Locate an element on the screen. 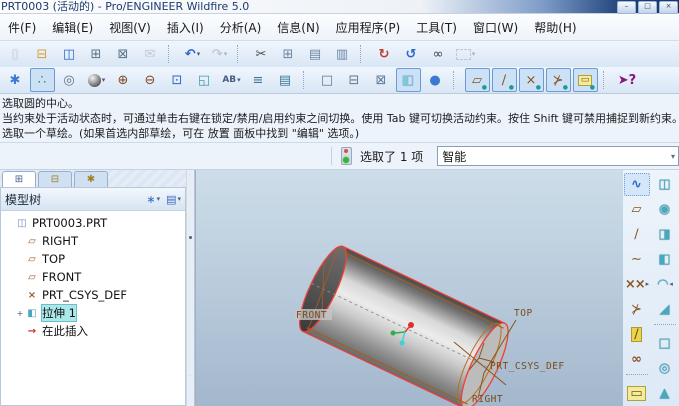 This screenshot has height=406, width=679. datum-label-top: TOP is located at coordinates (523, 313).